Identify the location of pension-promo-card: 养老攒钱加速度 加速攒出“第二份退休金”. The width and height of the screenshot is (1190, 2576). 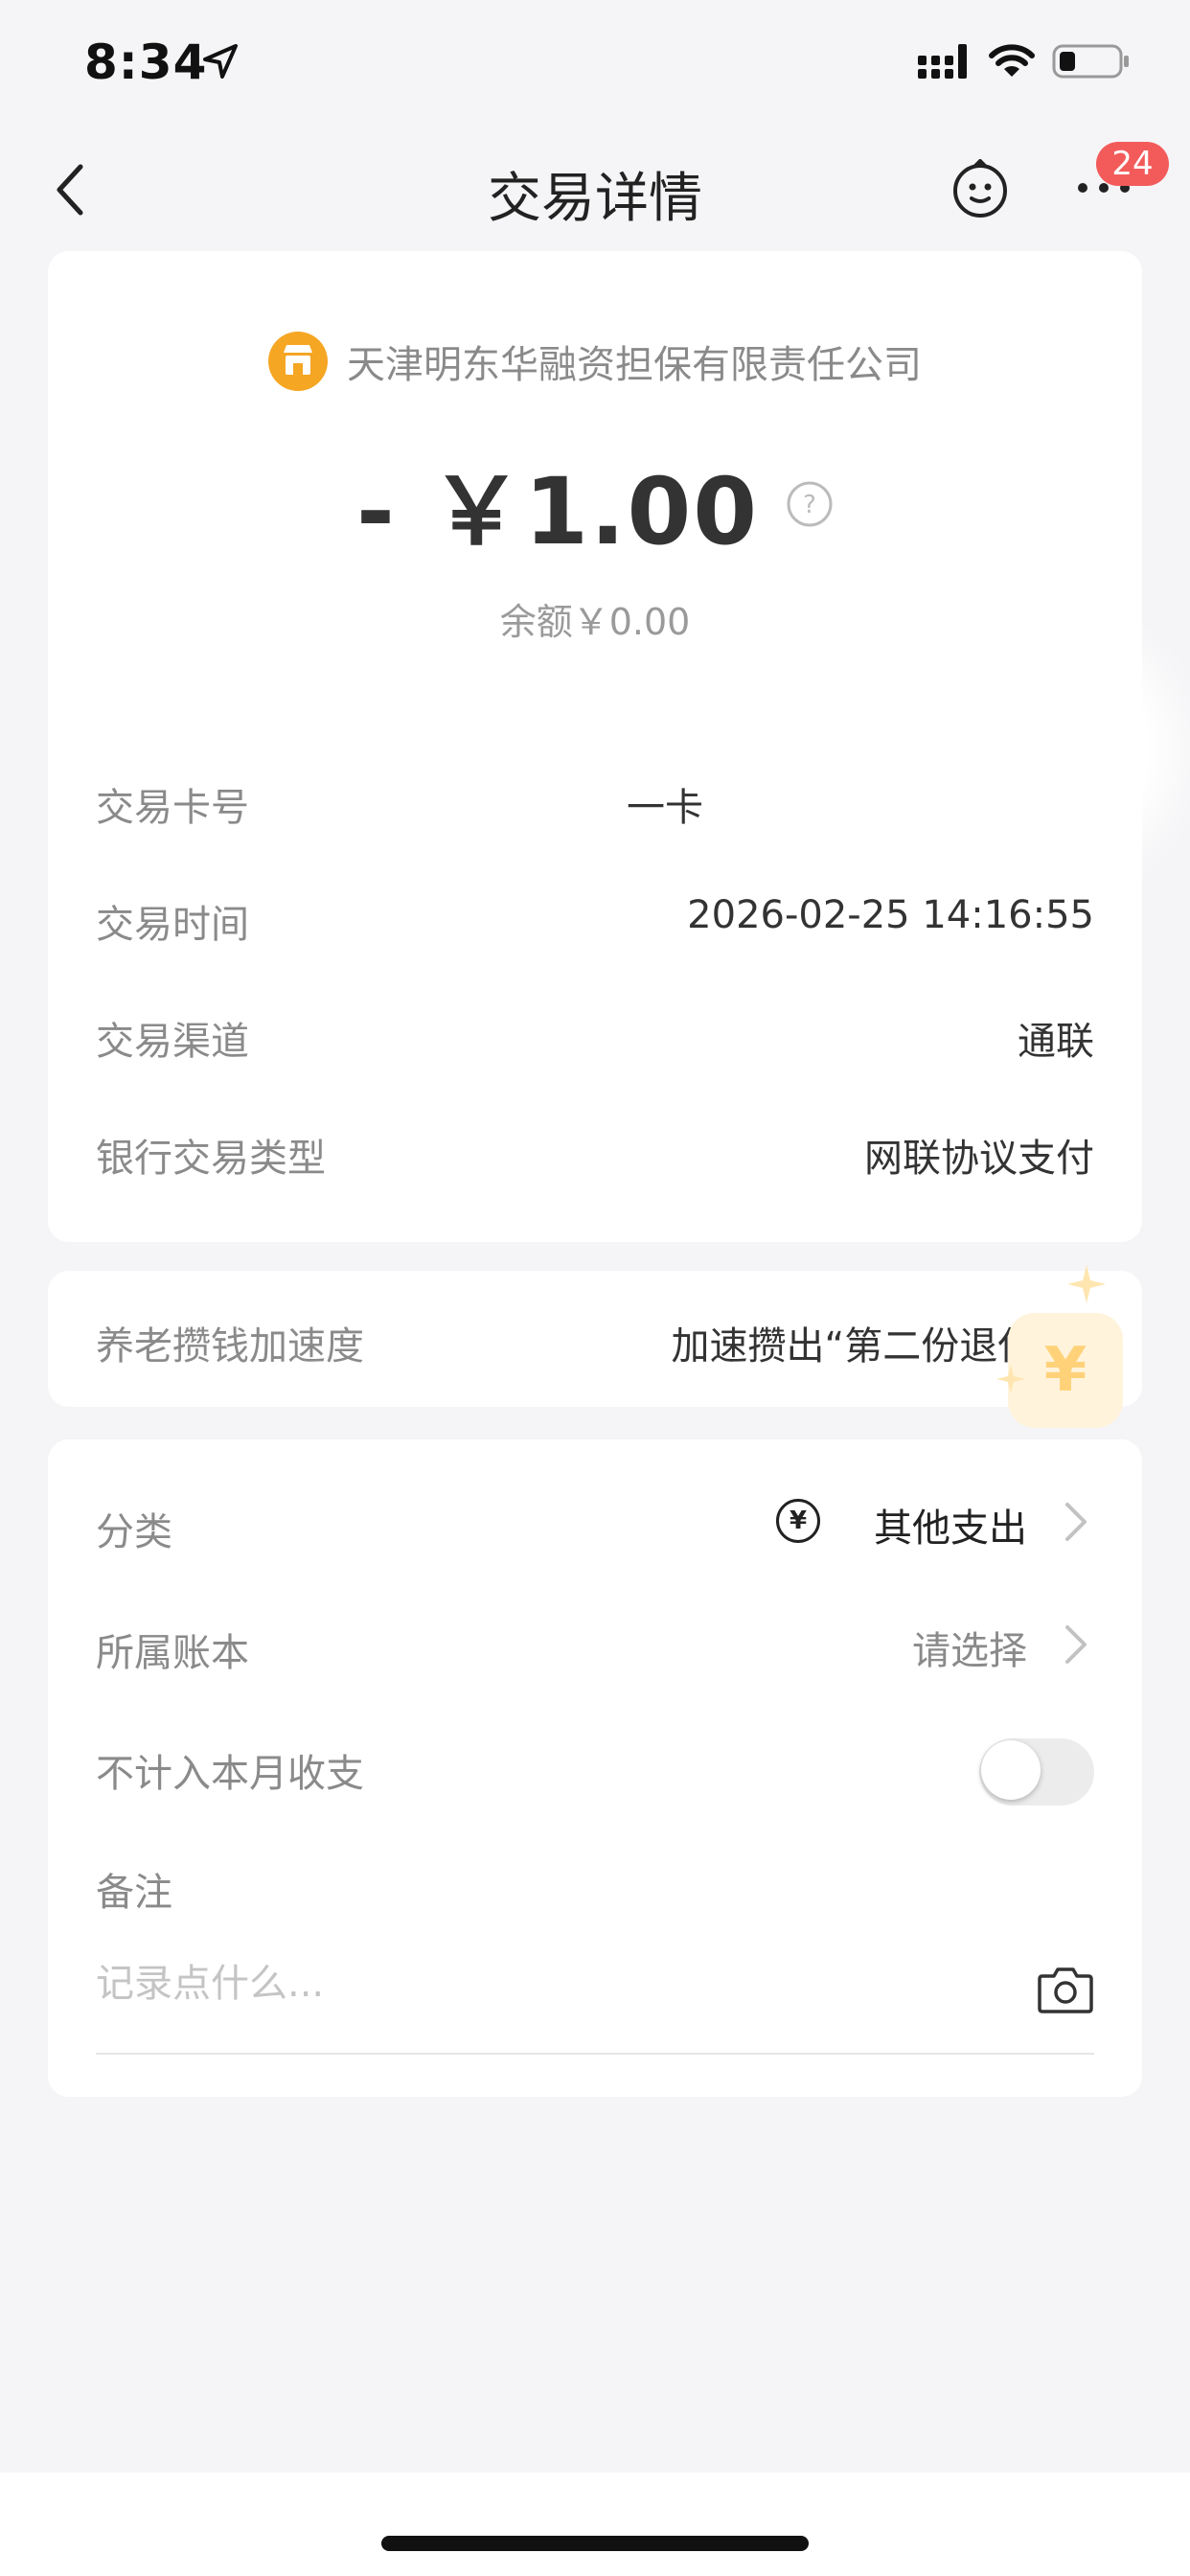
(595, 1339).